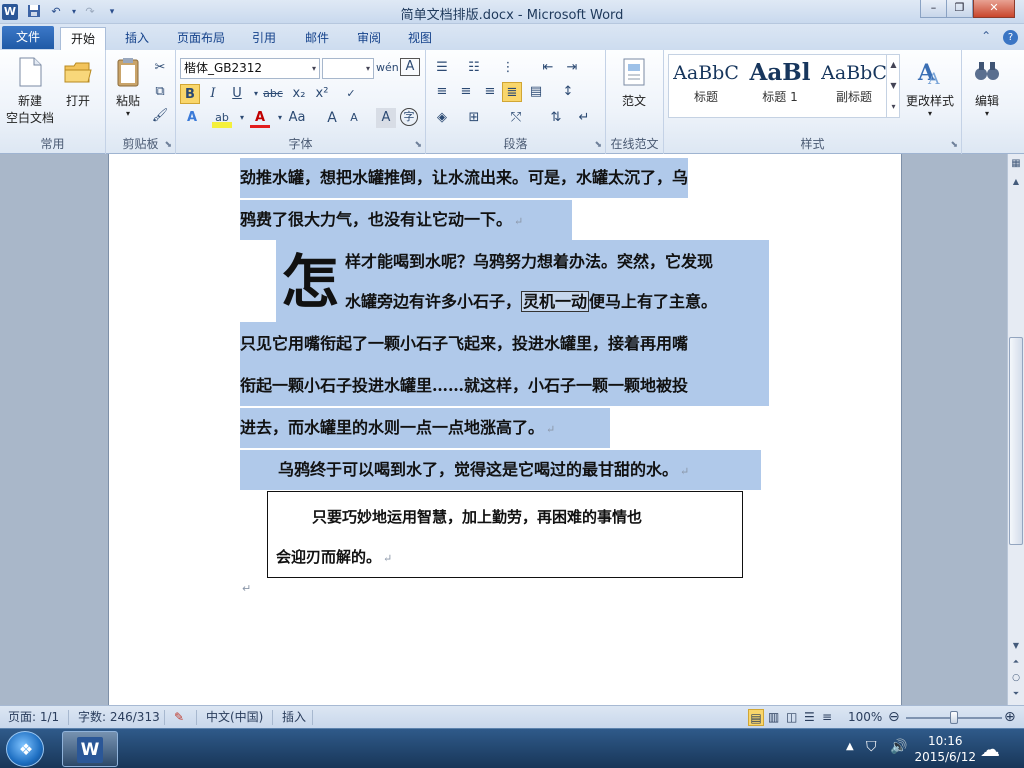 The image size is (1024, 768). What do you see at coordinates (119, 717) in the screenshot?
I see `word-count: 字数: 246/313` at bounding box center [119, 717].